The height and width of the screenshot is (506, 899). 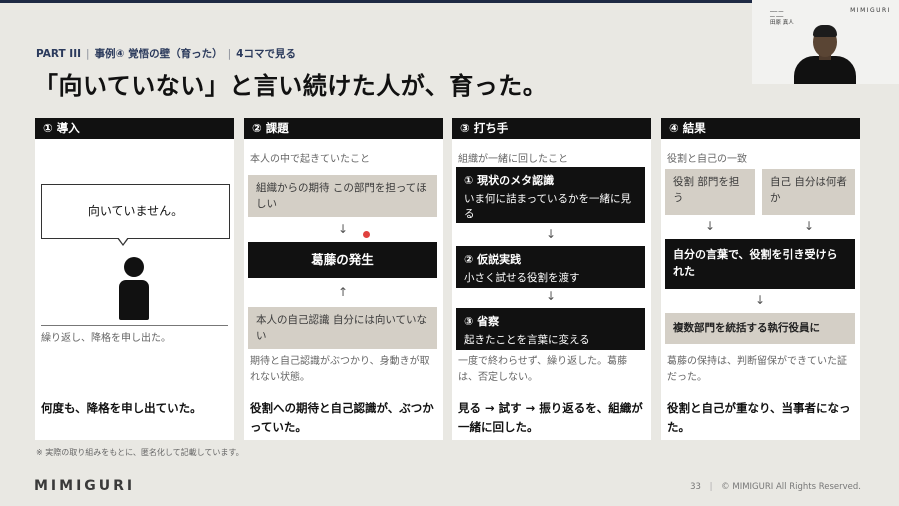 What do you see at coordinates (343, 128) in the screenshot?
I see `card-heading: ② 課題` at bounding box center [343, 128].